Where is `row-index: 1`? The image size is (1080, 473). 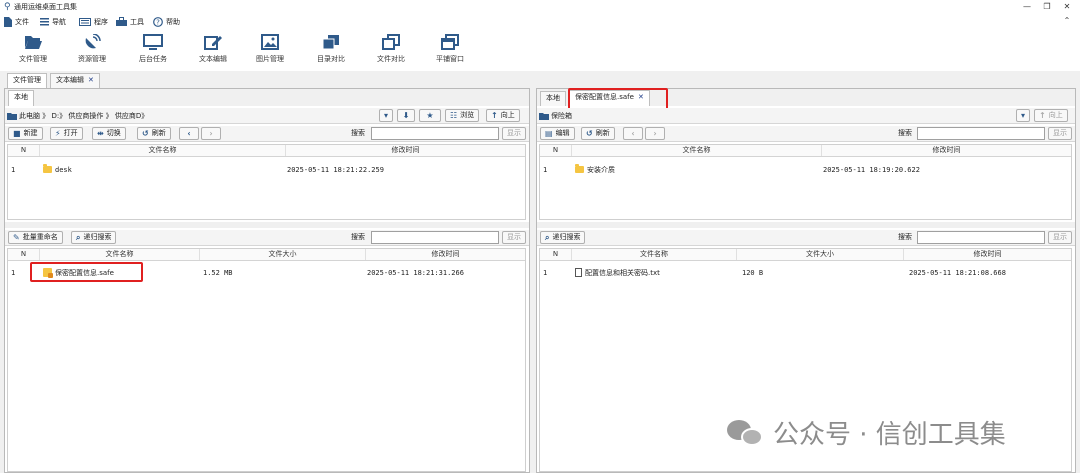 row-index: 1 is located at coordinates (13, 273).